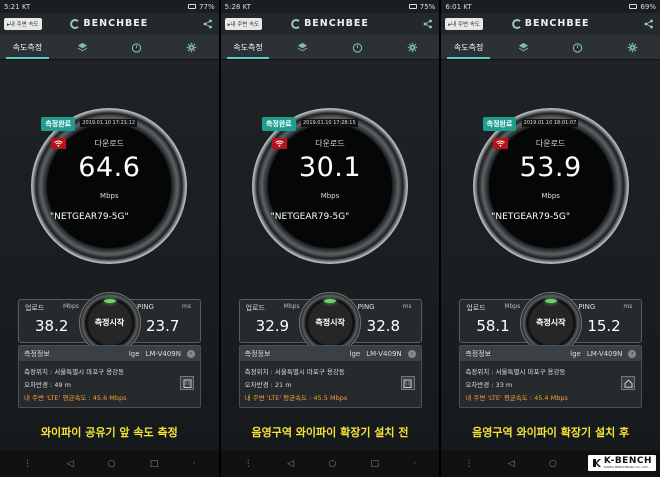 The width and height of the screenshot is (660, 477). What do you see at coordinates (550, 167) in the screenshot?
I see `download-speed: 53.9` at bounding box center [550, 167].